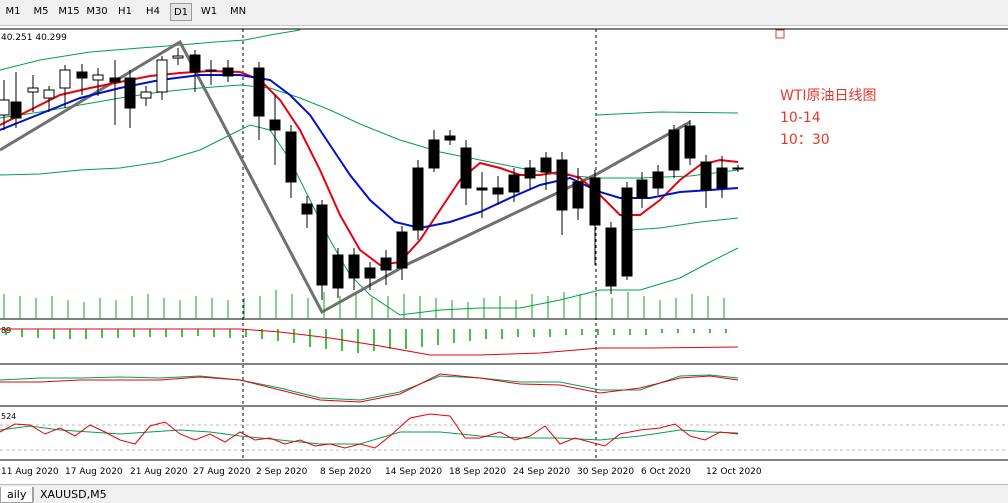 The image size is (1008, 503). What do you see at coordinates (828, 96) in the screenshot?
I see `annotation-title: WTI原油日线图` at bounding box center [828, 96].